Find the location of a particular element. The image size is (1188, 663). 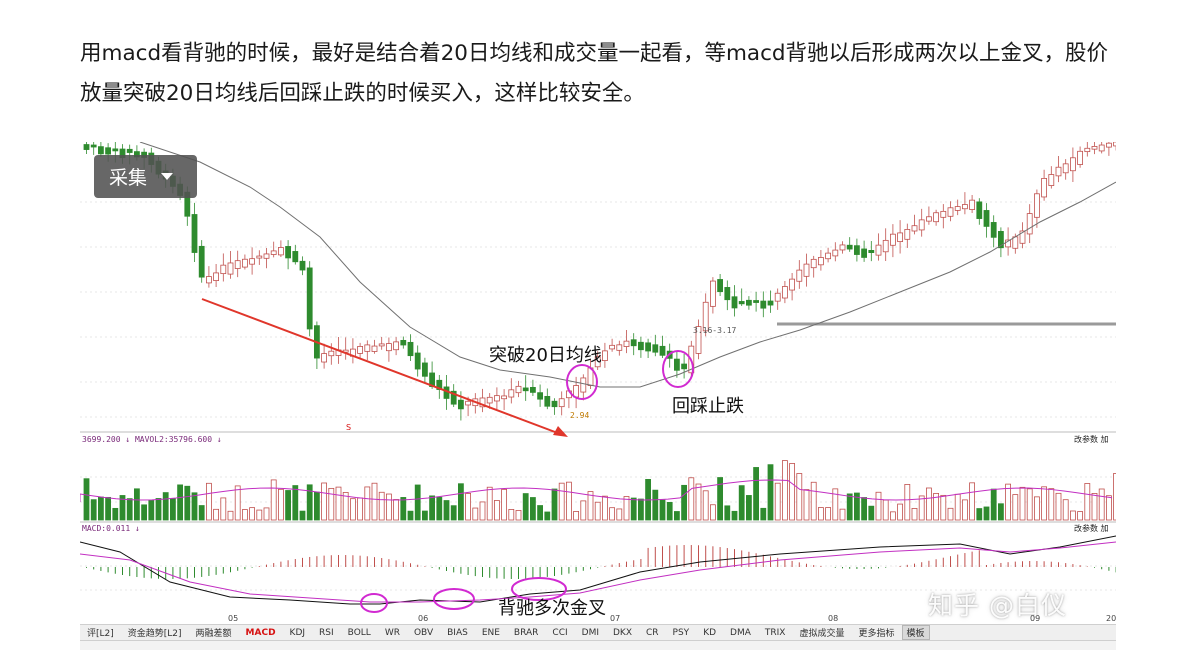

tab-more-indicators: 更多指标 is located at coordinates (876, 632).